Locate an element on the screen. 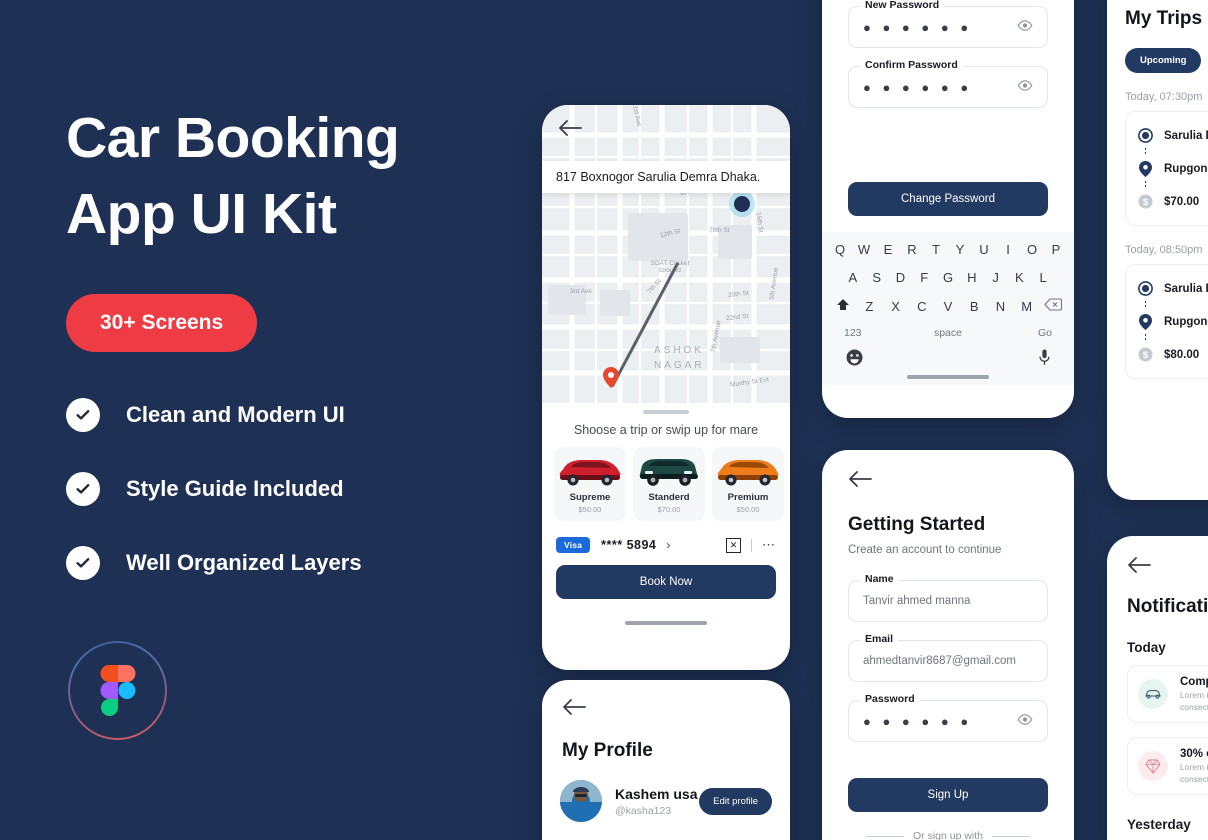 The height and width of the screenshot is (840, 1208). email-field: ahmedtanvir8687@gmail.com Email is located at coordinates (948, 657).